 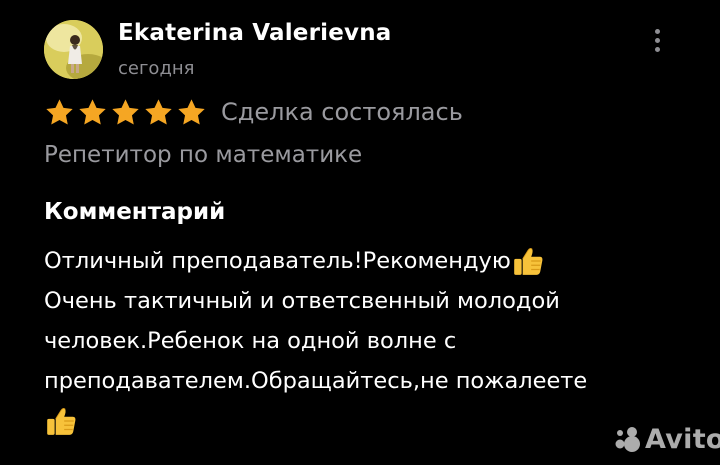 I want to click on comment-line: человек.Ребенок на одной волне с, so click(x=364, y=341).